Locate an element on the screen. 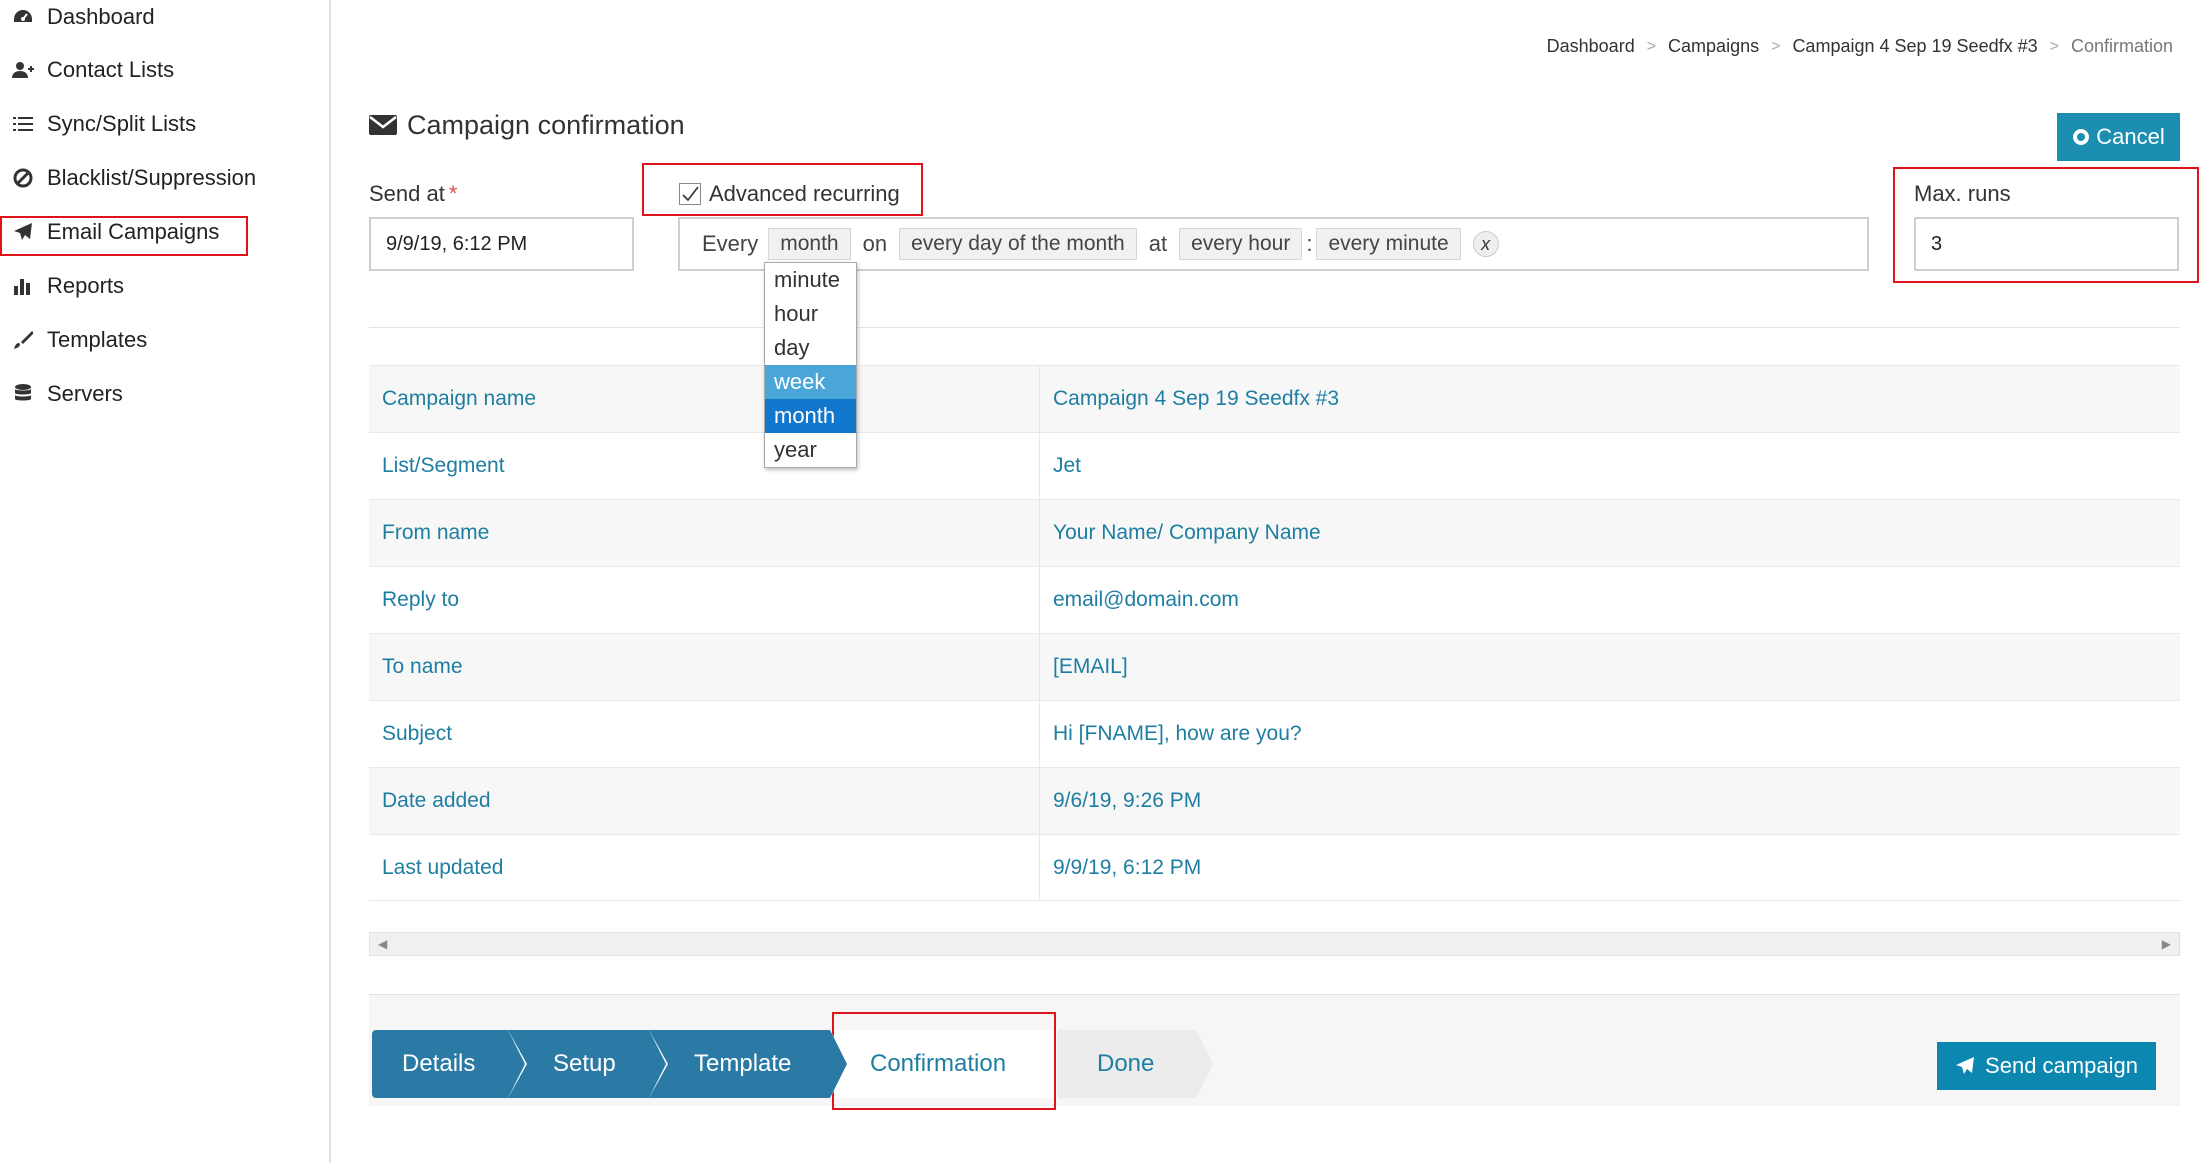  breadcrumb-campaign: Campaign 4 Sep 19 Seedfx #3 is located at coordinates (1914, 46).